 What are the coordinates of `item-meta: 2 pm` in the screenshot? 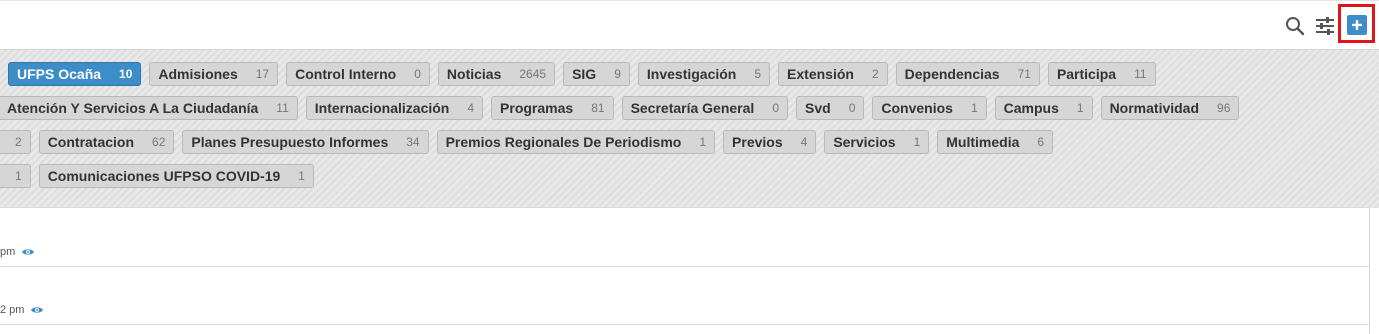 It's located at (22, 310).